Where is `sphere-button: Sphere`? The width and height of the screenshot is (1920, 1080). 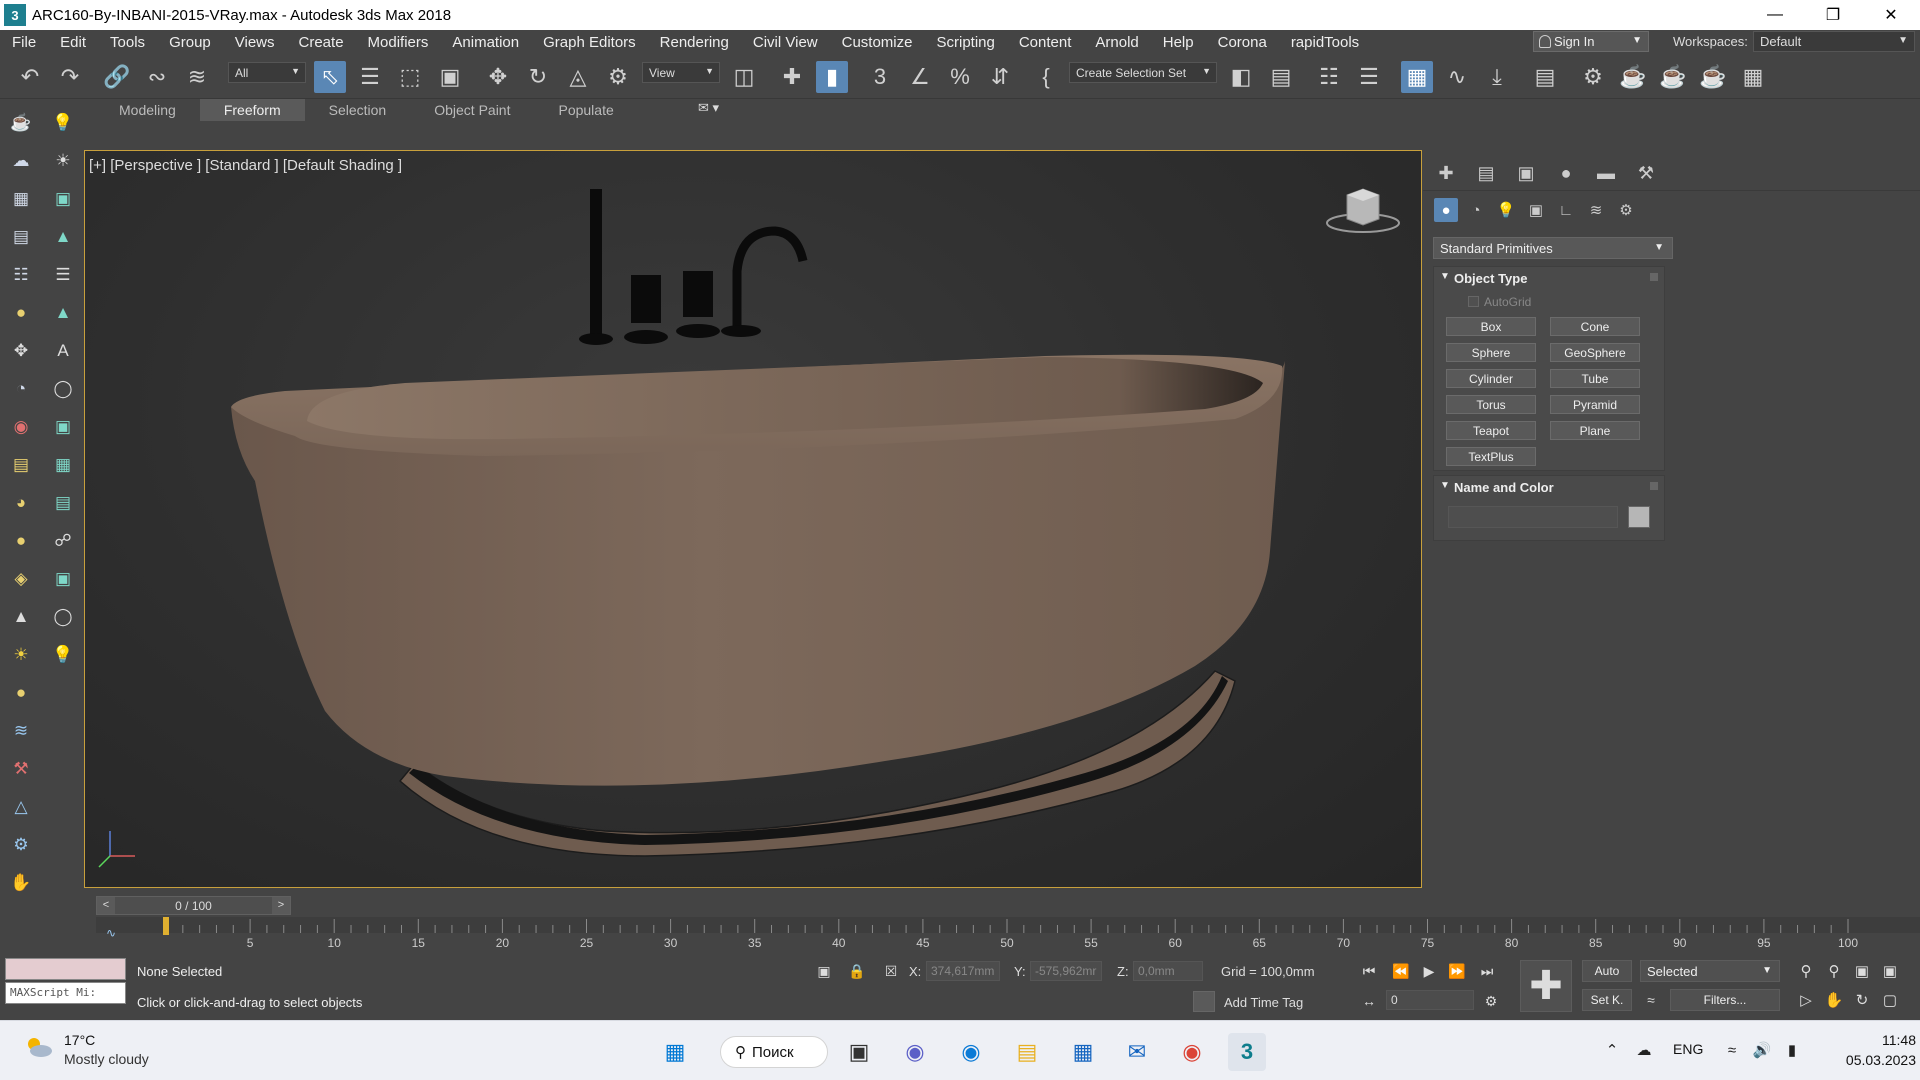 sphere-button: Sphere is located at coordinates (1491, 352).